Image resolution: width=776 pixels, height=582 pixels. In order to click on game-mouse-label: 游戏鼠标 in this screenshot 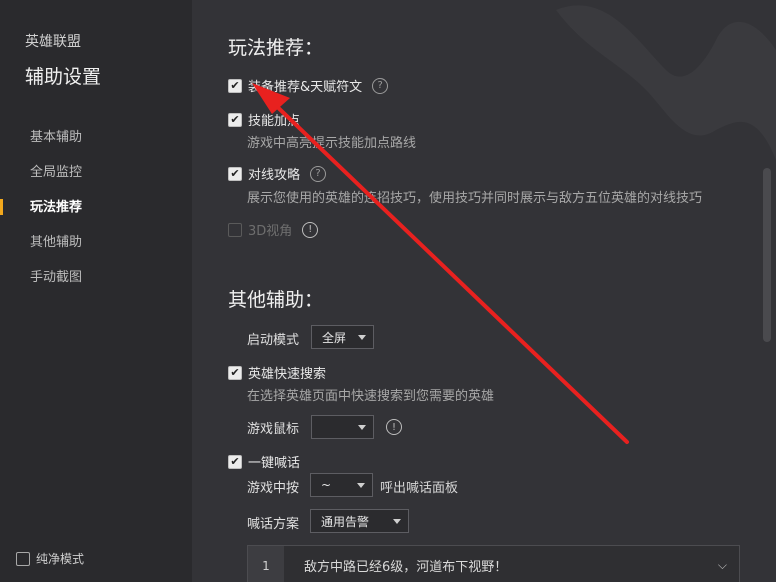, I will do `click(273, 429)`.